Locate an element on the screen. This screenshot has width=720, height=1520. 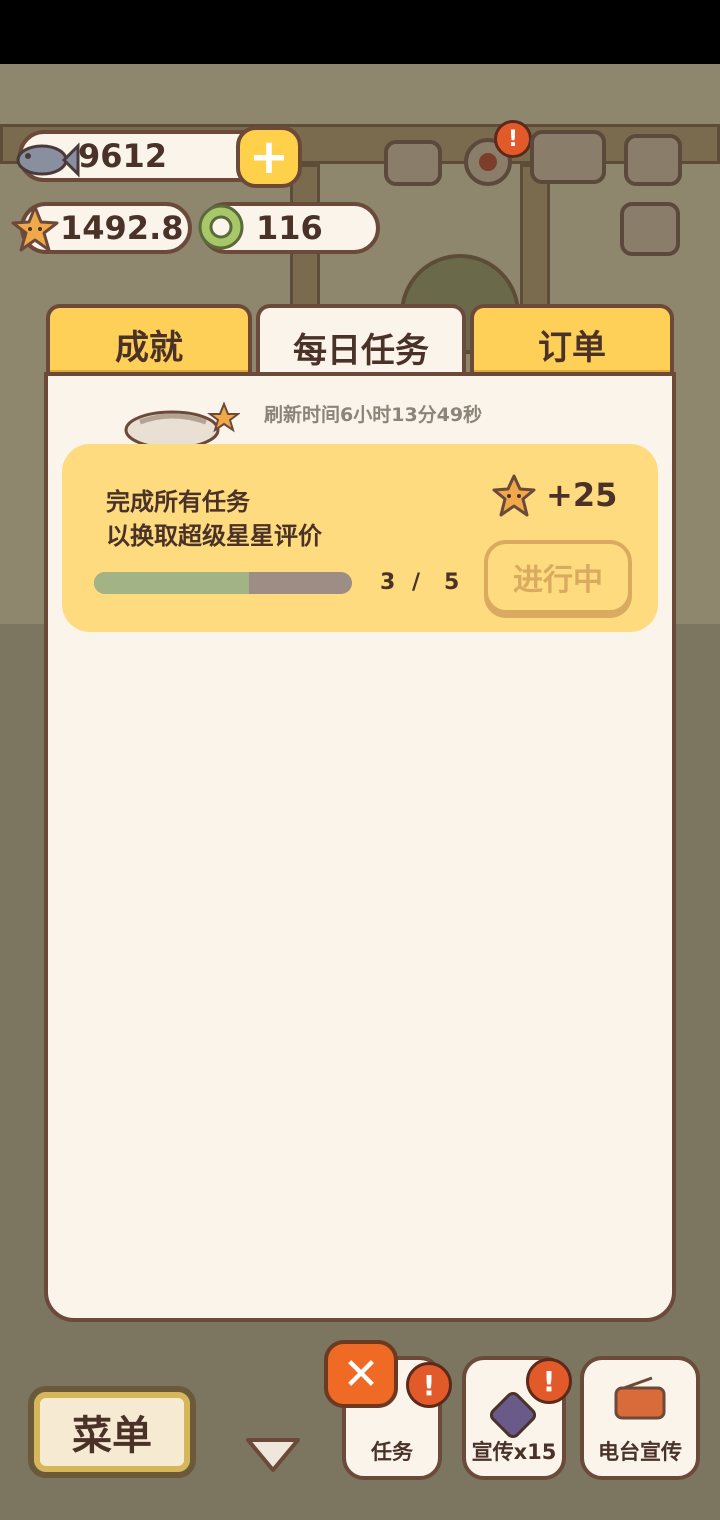
promotion-alert-badge: ! is located at coordinates (549, 1381).